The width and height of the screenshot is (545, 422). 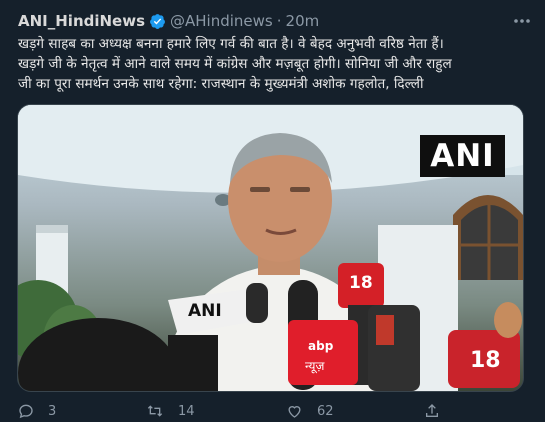 What do you see at coordinates (52, 411) in the screenshot?
I see `reply-count: 3` at bounding box center [52, 411].